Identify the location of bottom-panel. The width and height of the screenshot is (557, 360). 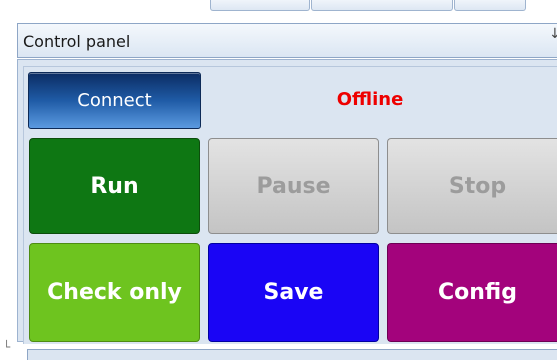
(292, 354).